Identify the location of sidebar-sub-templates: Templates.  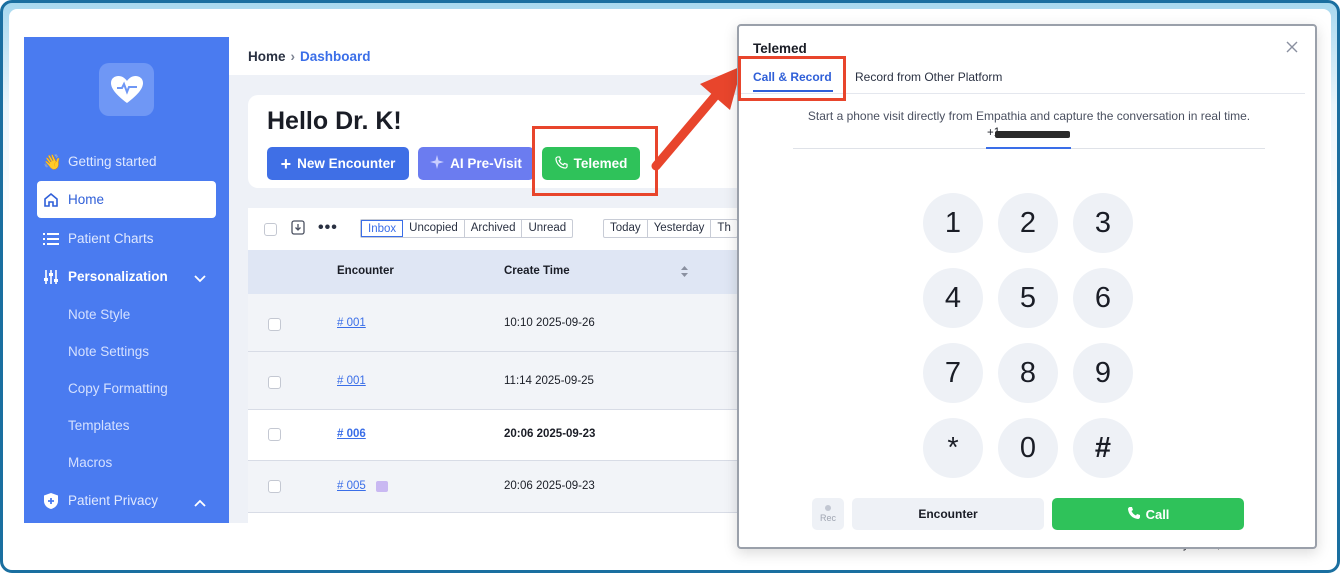
(99, 425).